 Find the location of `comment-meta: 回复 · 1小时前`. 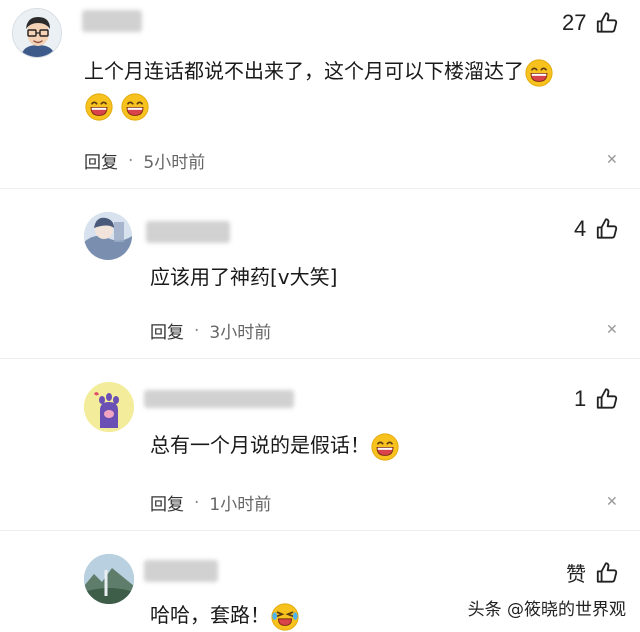

comment-meta: 回复 · 1小时前 is located at coordinates (211, 503).